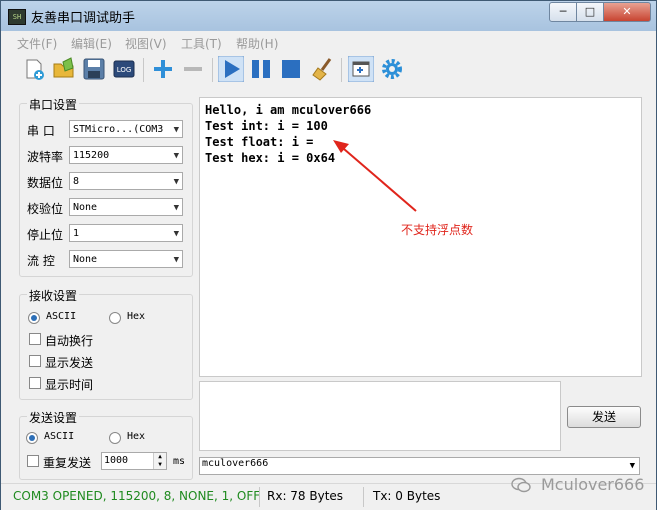 This screenshot has width=657, height=510. I want to click on databits-label: 数据位, so click(45, 183).